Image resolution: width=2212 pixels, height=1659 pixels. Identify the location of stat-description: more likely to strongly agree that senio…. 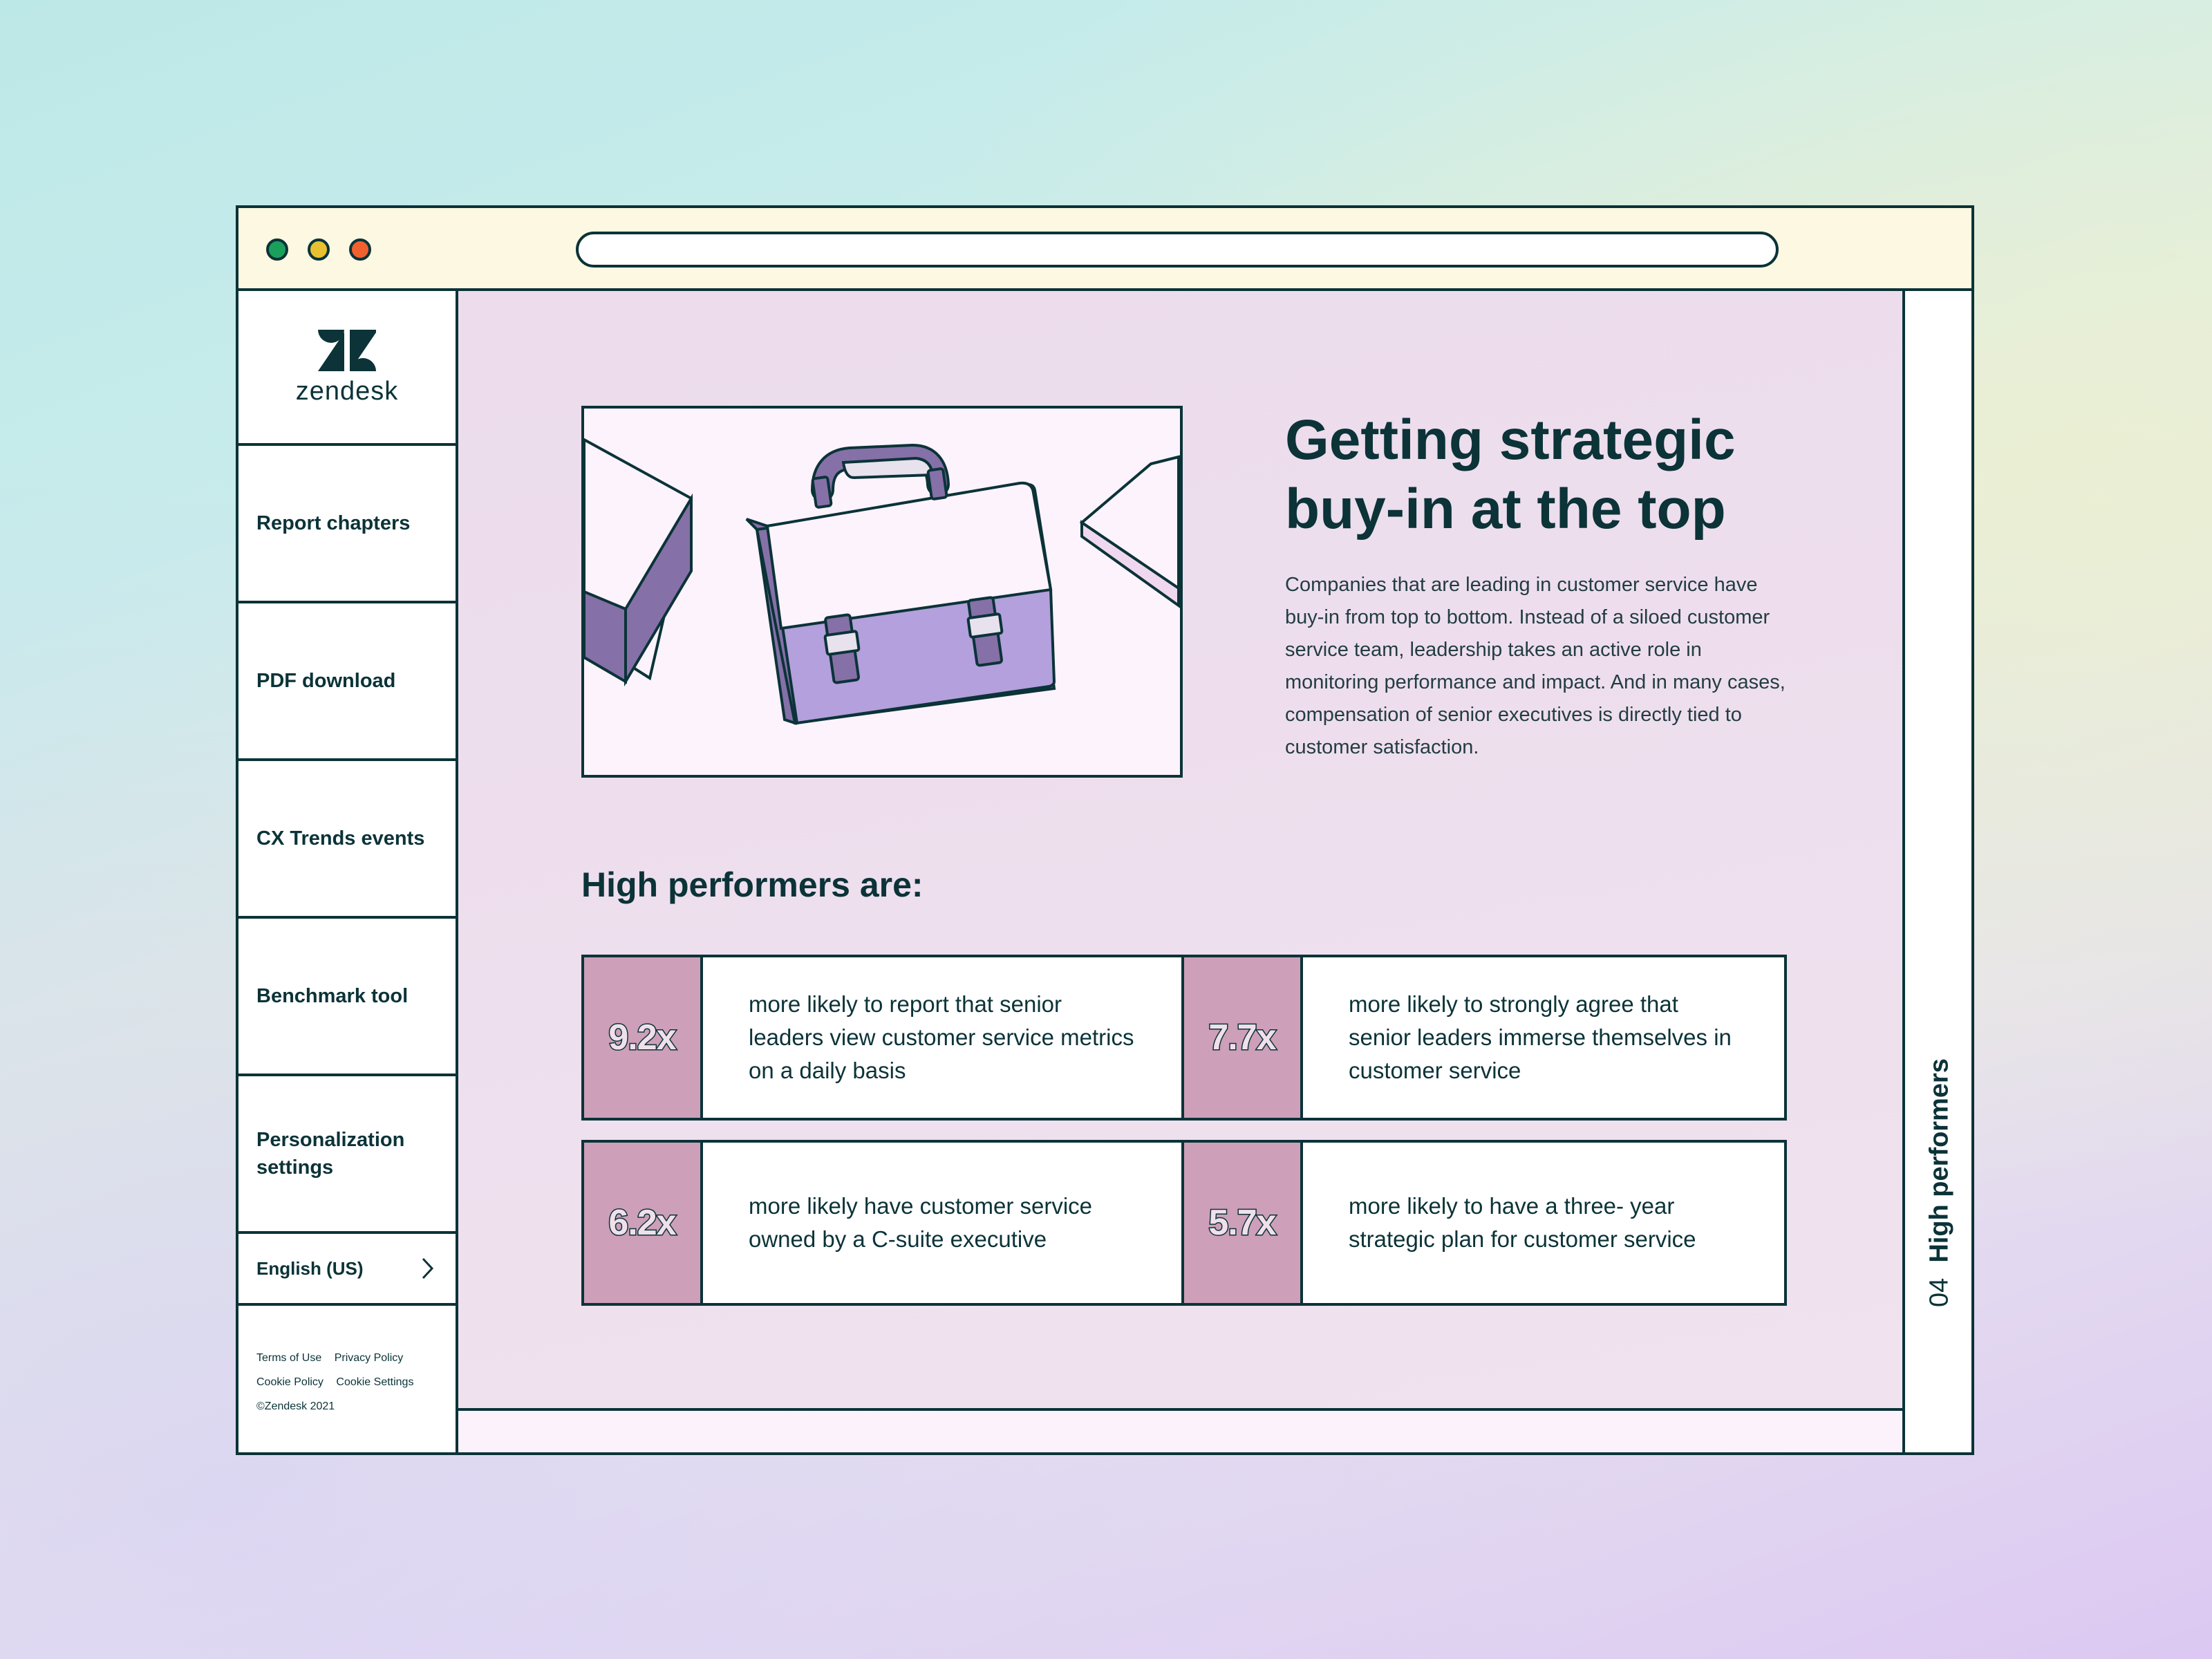
(1540, 1037).